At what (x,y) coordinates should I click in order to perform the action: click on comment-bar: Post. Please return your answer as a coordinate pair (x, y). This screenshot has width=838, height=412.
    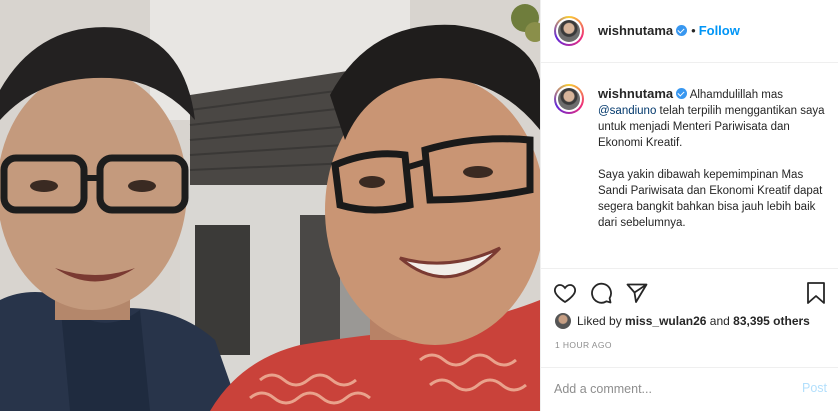
    Looking at the image, I should click on (689, 389).